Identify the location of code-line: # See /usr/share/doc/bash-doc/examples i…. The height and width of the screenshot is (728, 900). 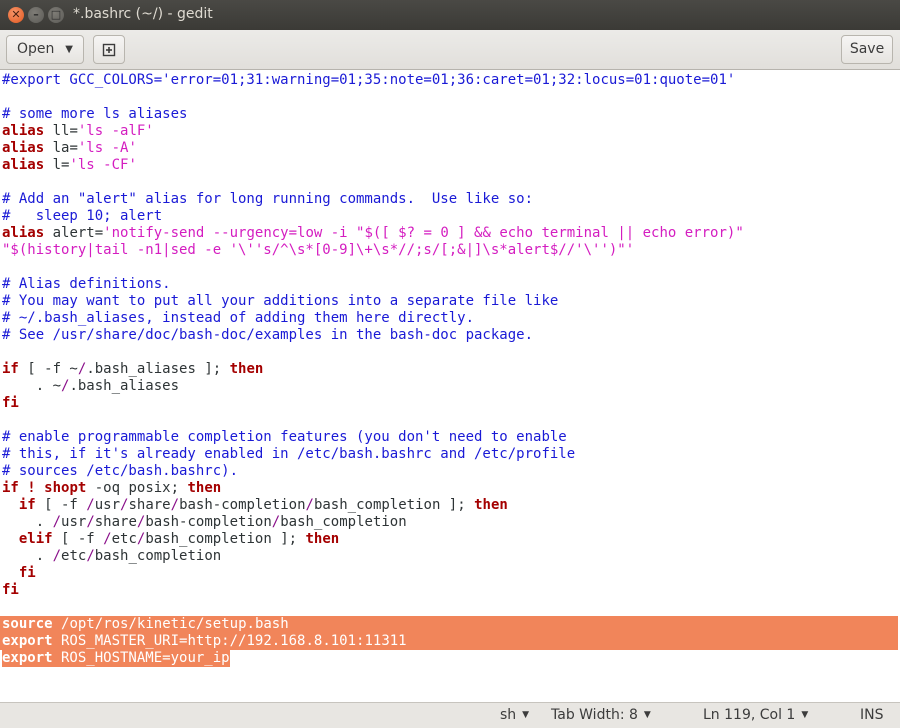
(450, 335).